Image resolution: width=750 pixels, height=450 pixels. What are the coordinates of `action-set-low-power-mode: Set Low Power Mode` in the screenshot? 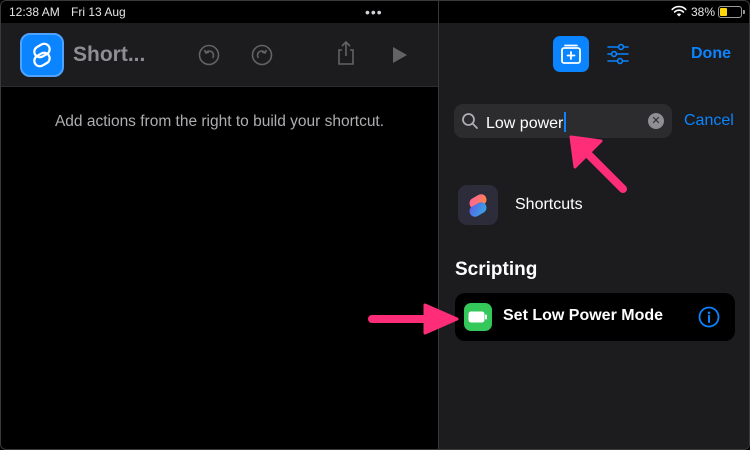 It's located at (595, 317).